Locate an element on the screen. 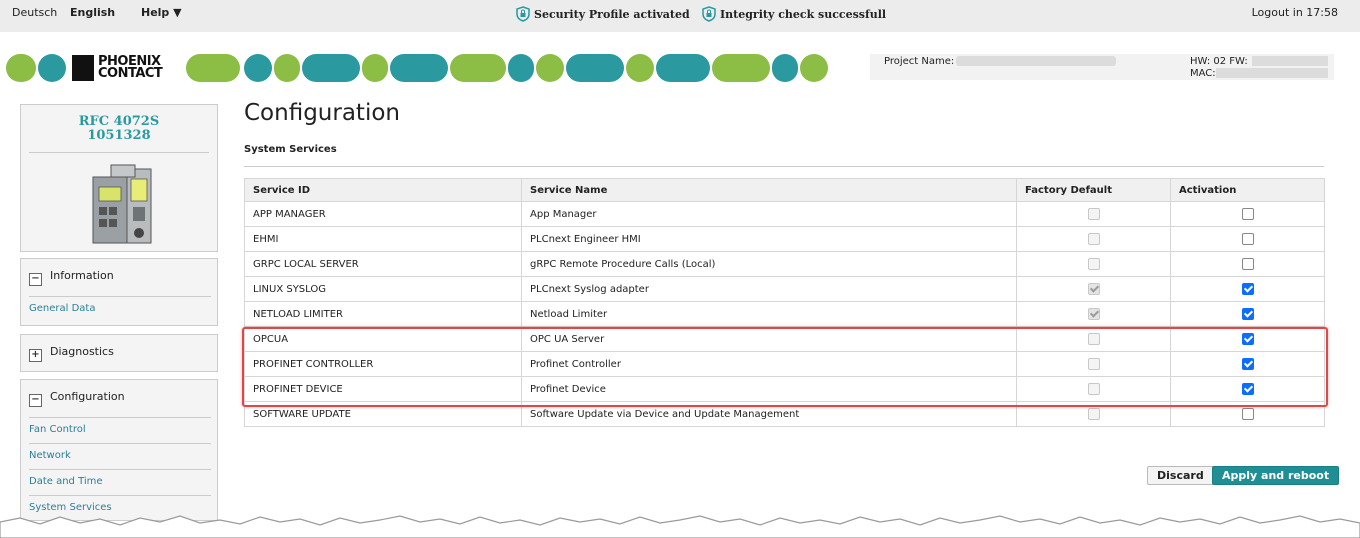 The height and width of the screenshot is (538, 1360). service-name-cell: OPC UA Server is located at coordinates (769, 339).